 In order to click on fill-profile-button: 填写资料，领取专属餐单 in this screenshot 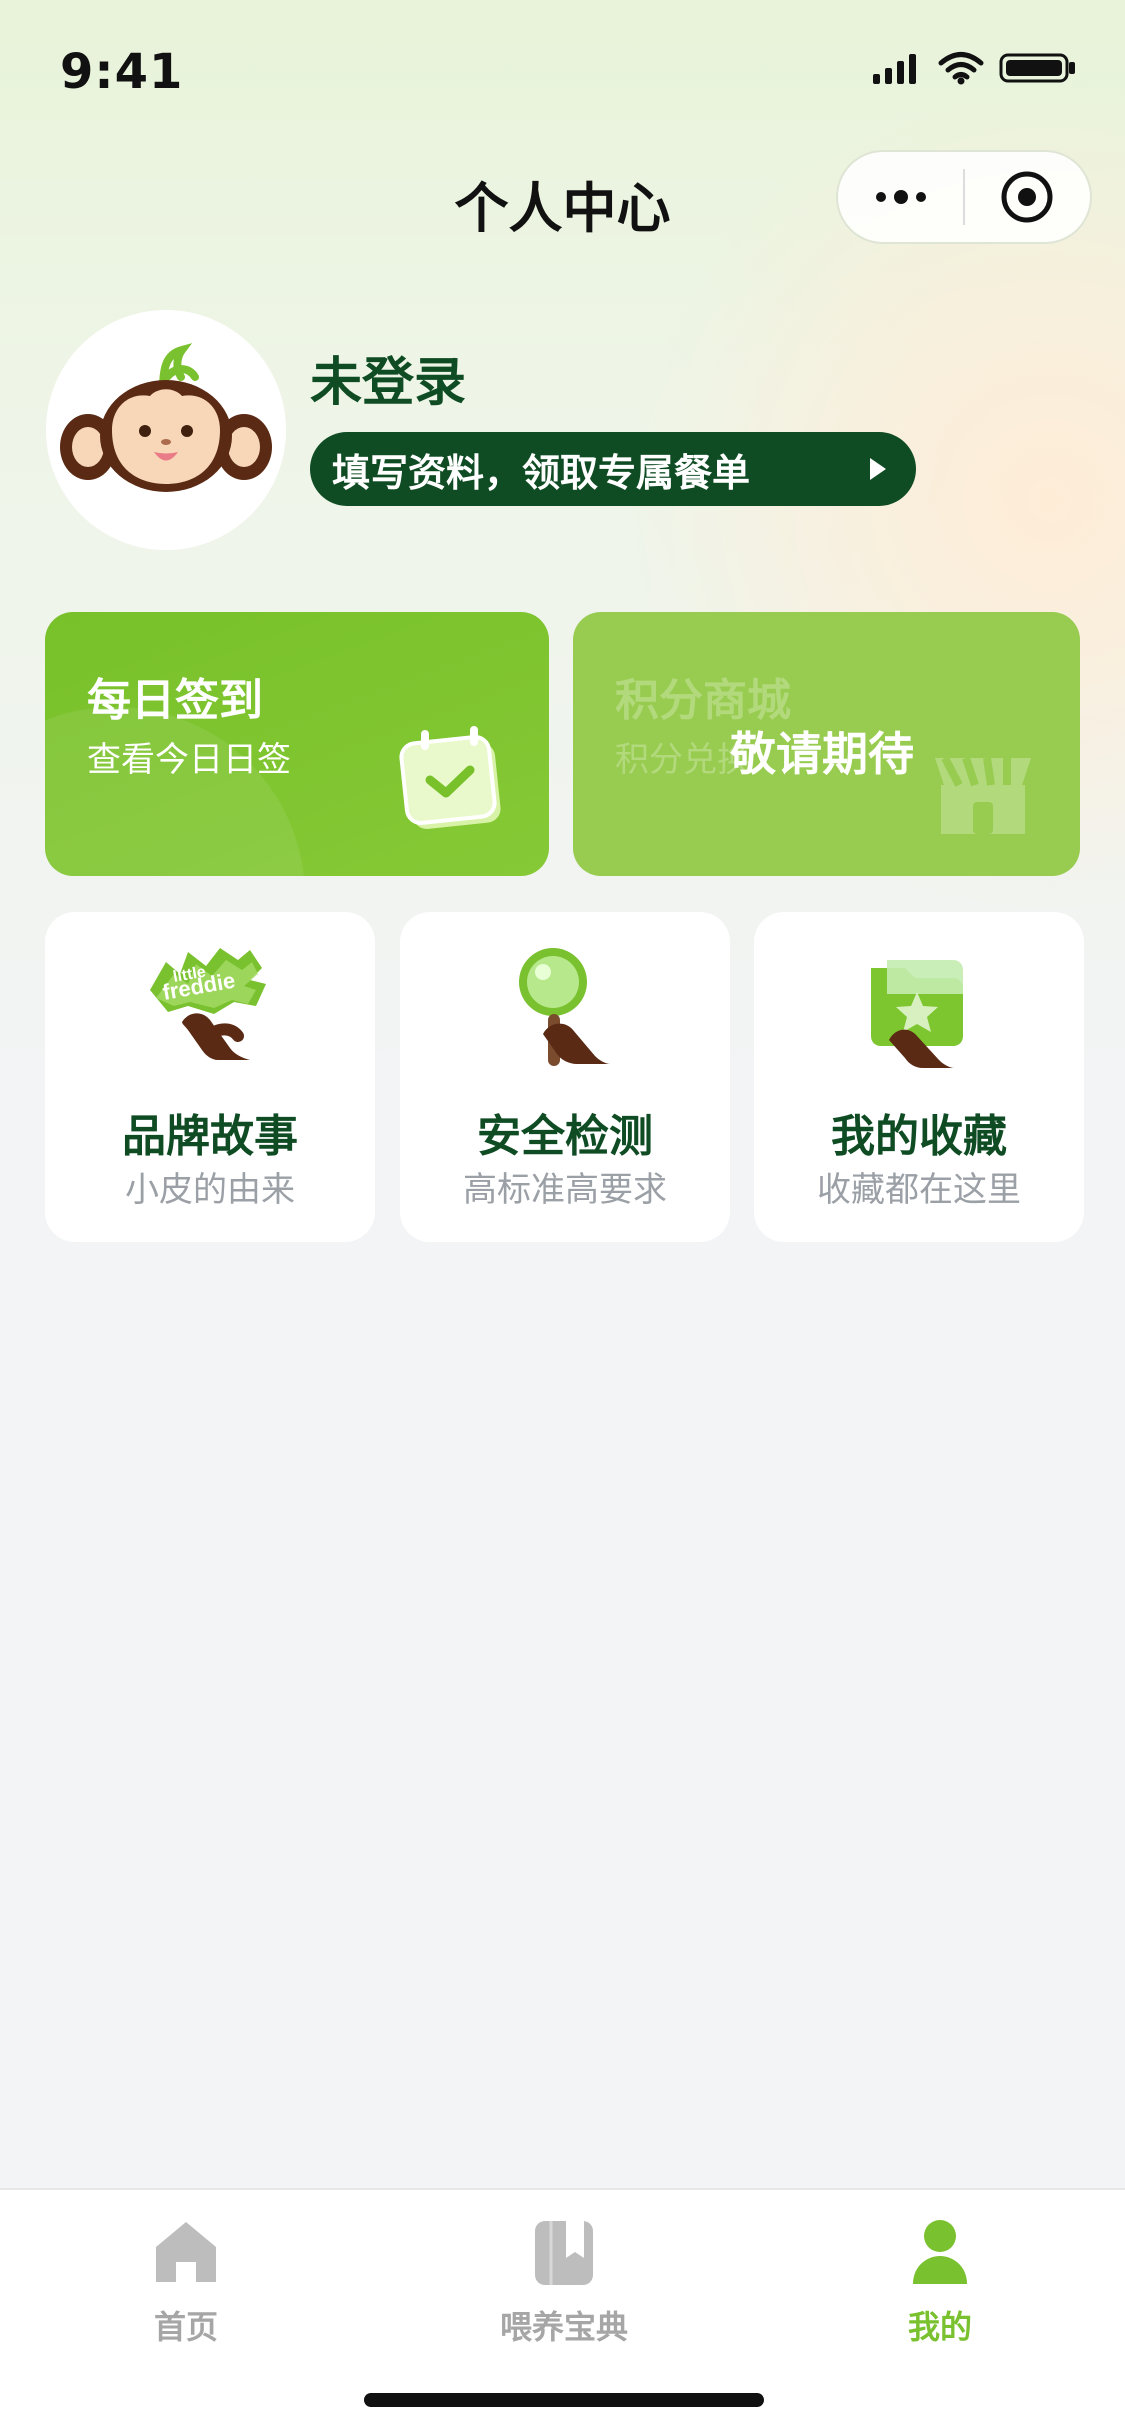, I will do `click(613, 469)`.